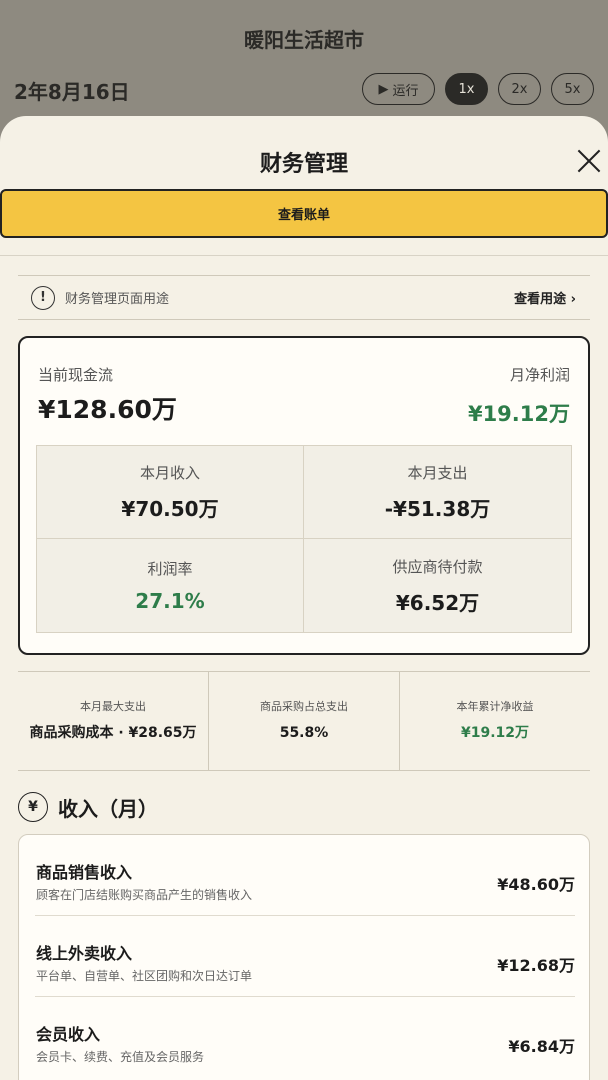 The width and height of the screenshot is (608, 1080). I want to click on stat-purchase-share: 商品采购占总支出 55.8%, so click(304, 721).